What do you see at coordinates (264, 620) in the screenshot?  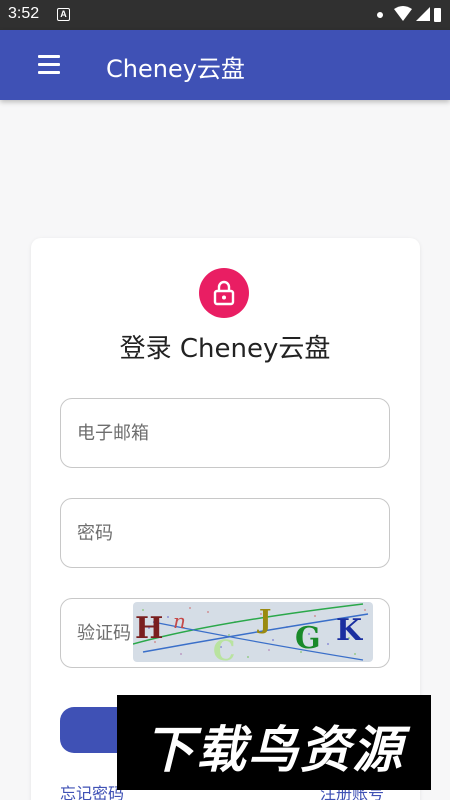 I see `captcha-char: J` at bounding box center [264, 620].